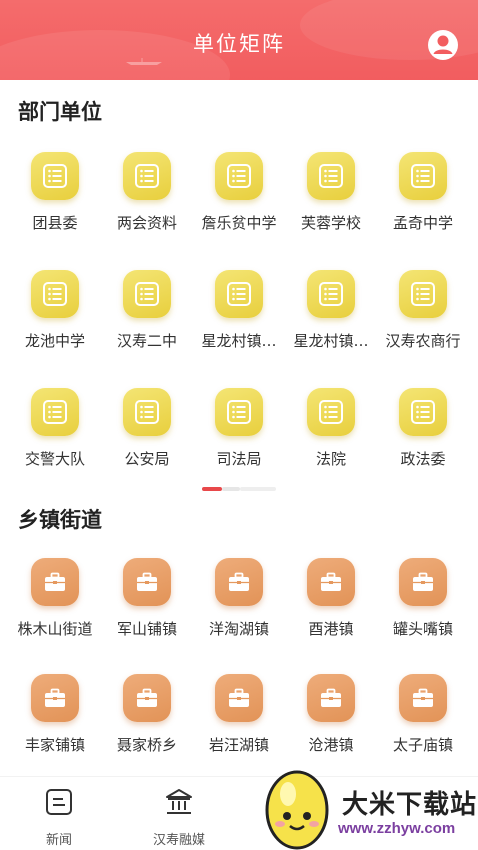  I want to click on departments-item: 詹乐贫中学, so click(239, 192).